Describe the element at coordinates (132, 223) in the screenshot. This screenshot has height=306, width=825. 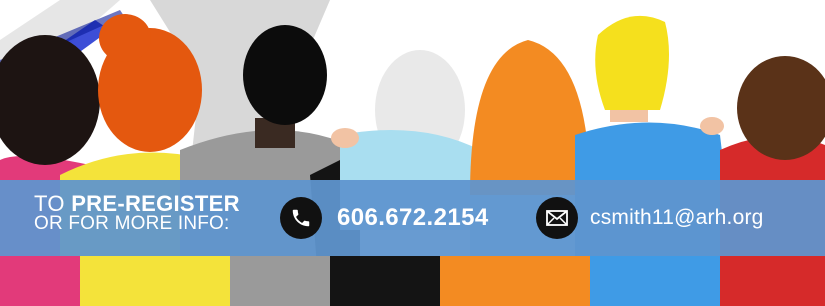
I see `cta-line-2: OR FOR MORE INFO:` at that location.